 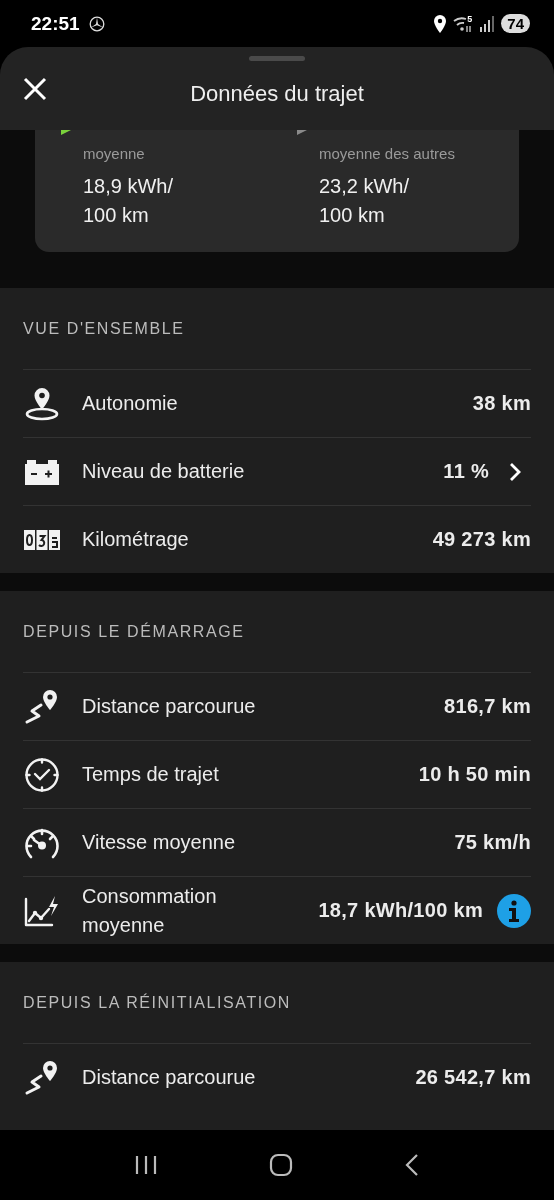 I want to click on stat-value: 26 542,7 km, so click(x=473, y=1077).